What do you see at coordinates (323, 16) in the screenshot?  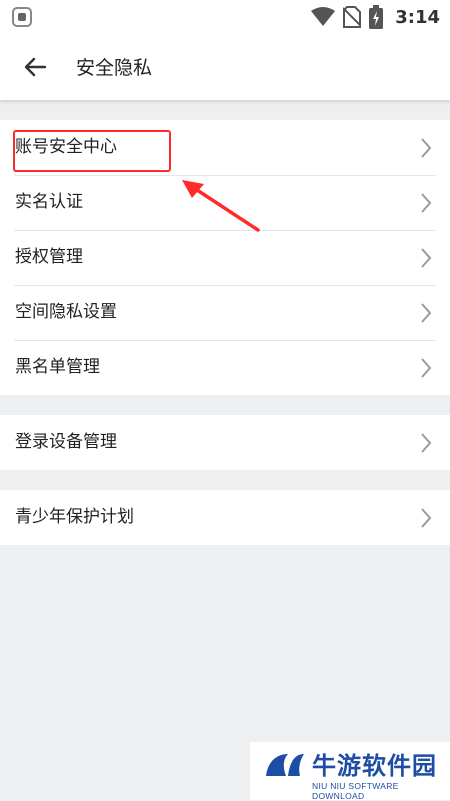 I see `wifi-icon` at bounding box center [323, 16].